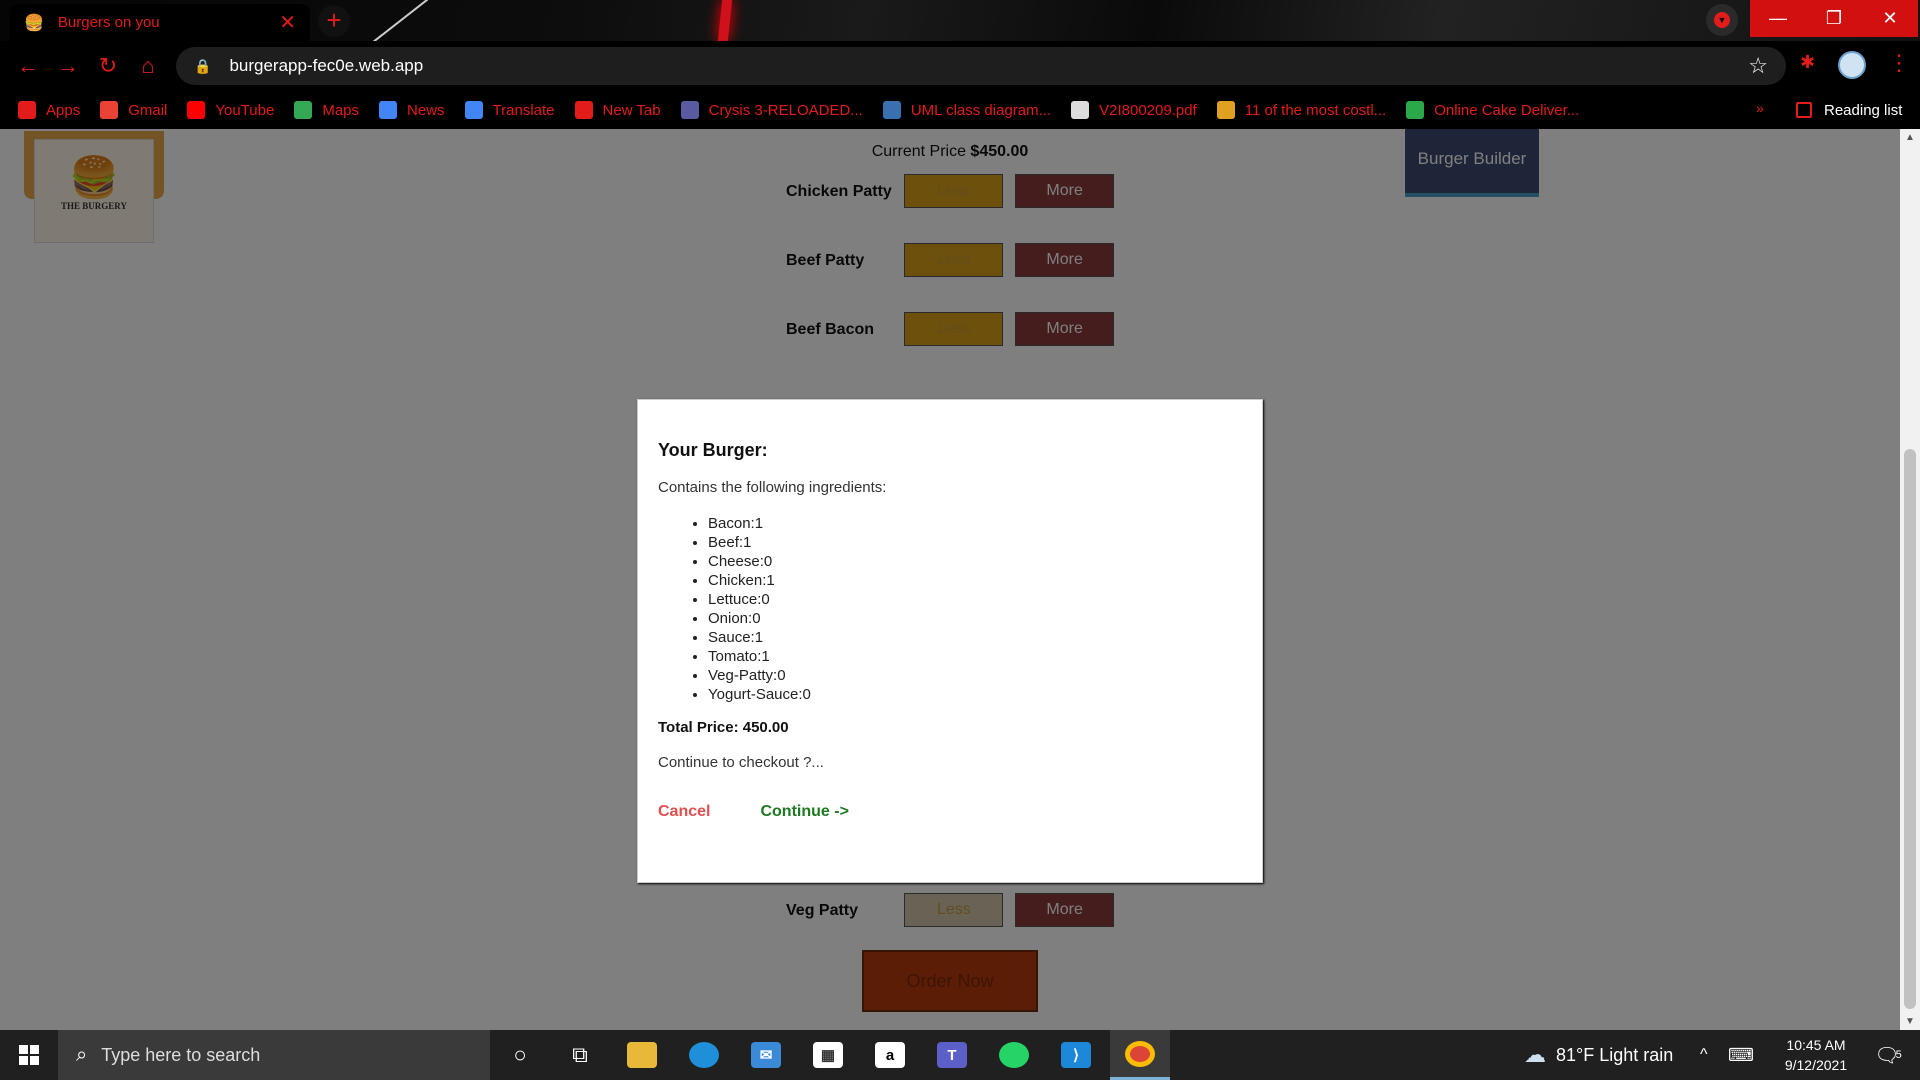 The image size is (1920, 1080). I want to click on youtube-icon, so click(196, 110).